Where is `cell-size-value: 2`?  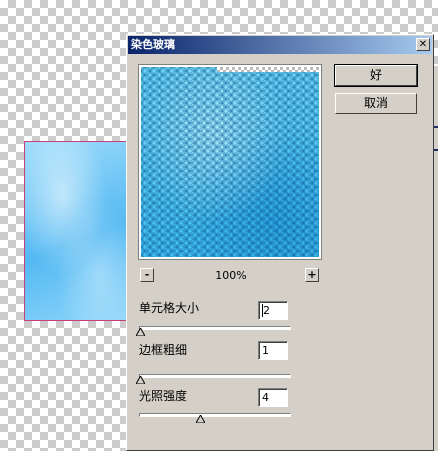 cell-size-value: 2 is located at coordinates (266, 310).